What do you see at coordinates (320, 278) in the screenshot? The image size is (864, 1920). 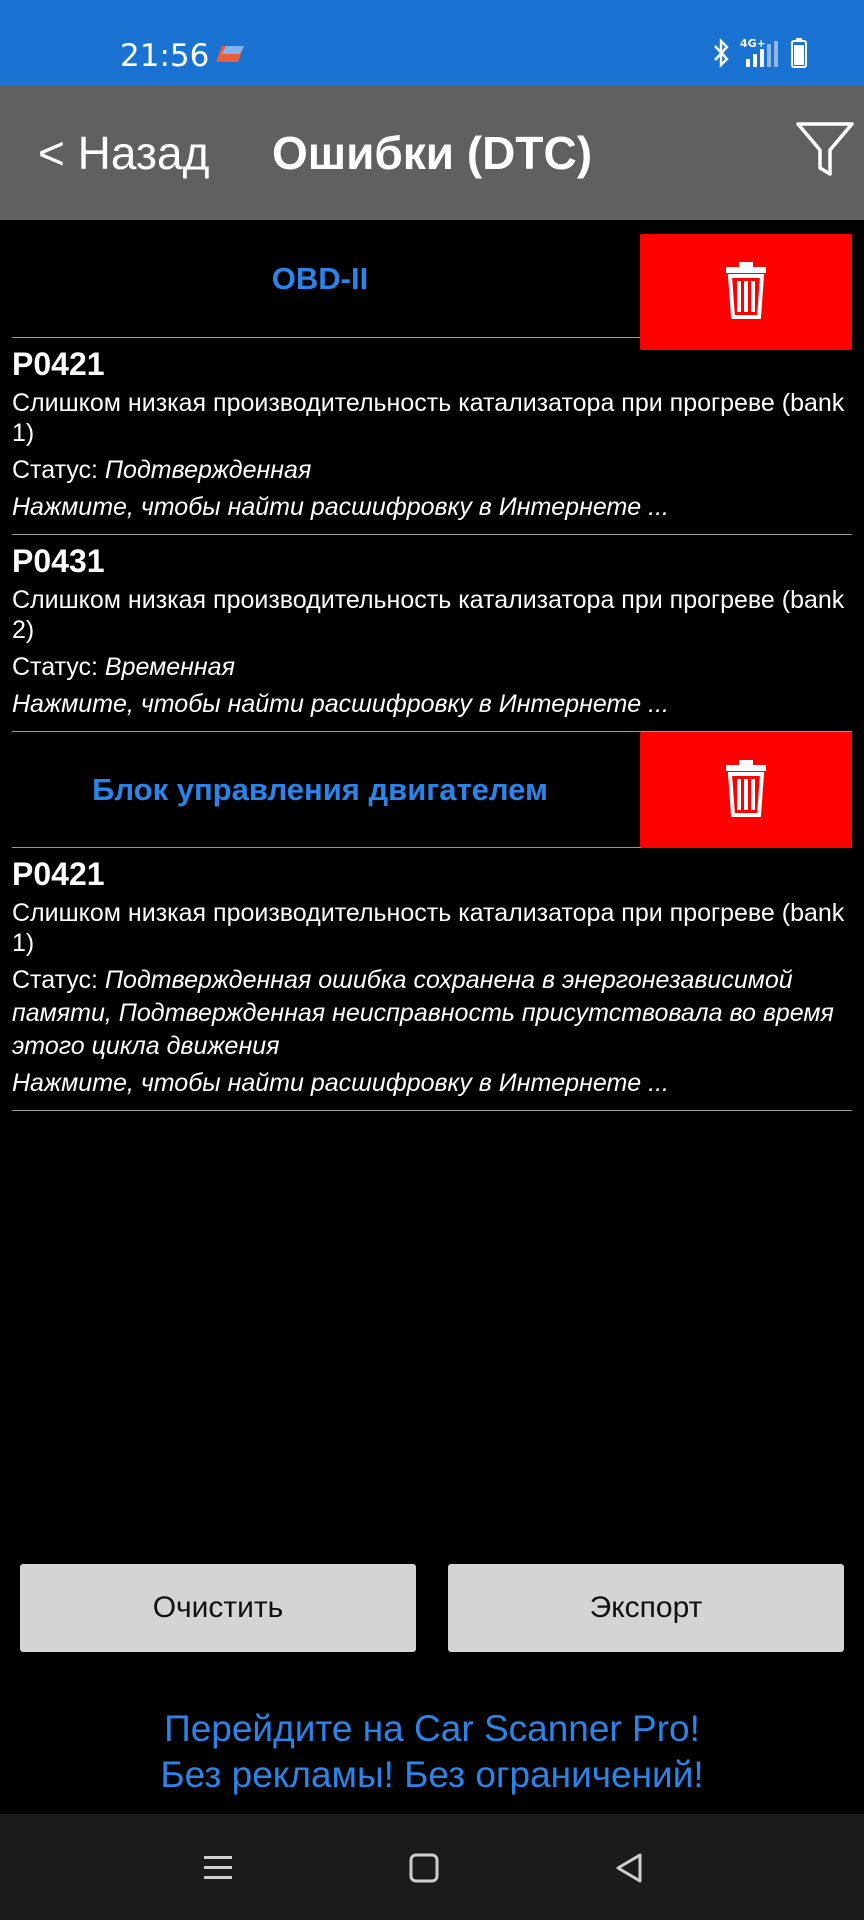 I see `section-title: OBD-II` at bounding box center [320, 278].